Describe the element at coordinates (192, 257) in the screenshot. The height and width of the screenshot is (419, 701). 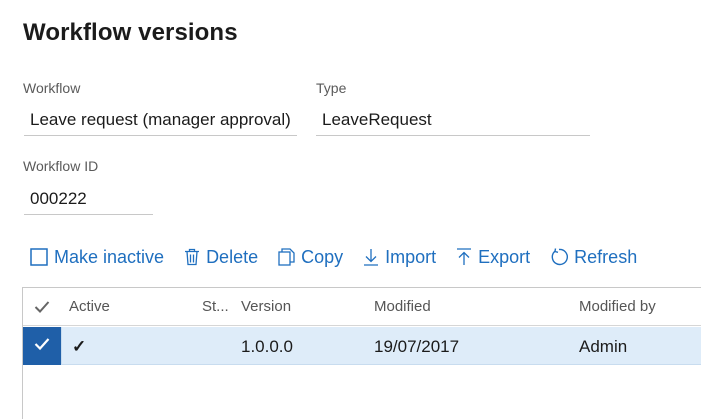
I see `trash-icon` at that location.